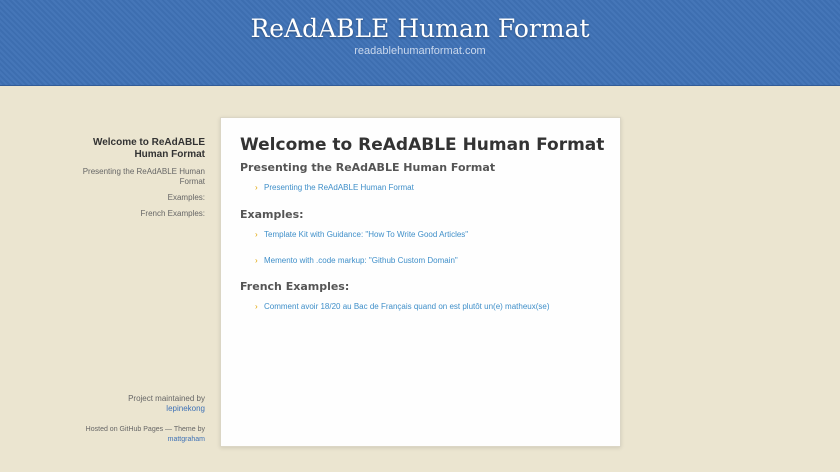 Image resolution: width=840 pixels, height=472 pixels. What do you see at coordinates (132, 198) in the screenshot?
I see `sidebar-item-examples: Examples:` at bounding box center [132, 198].